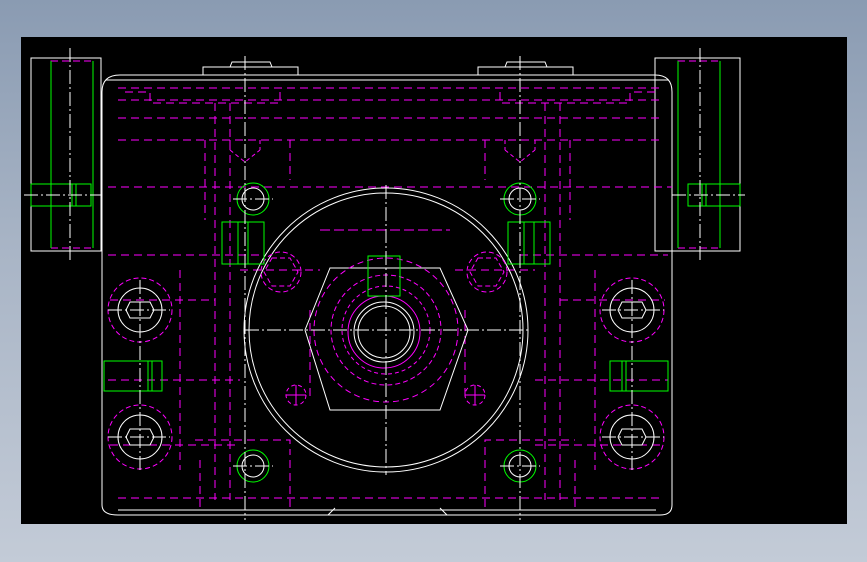 This screenshot has width=867, height=562. I want to click on set-screw-upper-left, so click(243, 243).